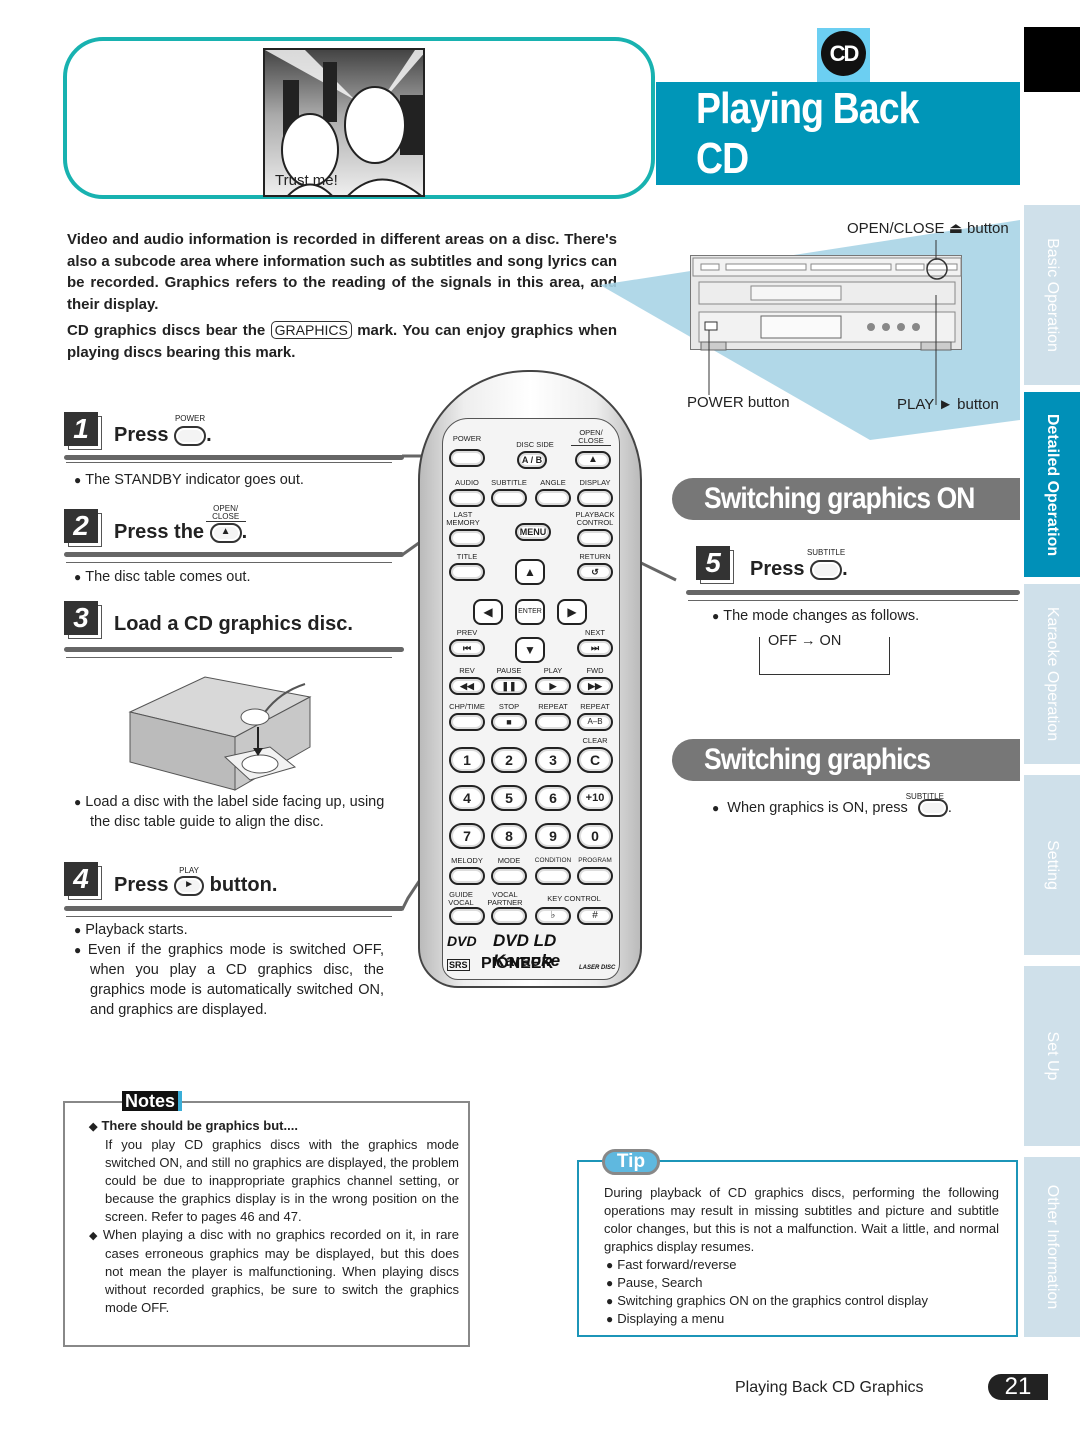 Image resolution: width=1080 pixels, height=1437 pixels. I want to click on remote-playback-control-button, so click(595, 538).